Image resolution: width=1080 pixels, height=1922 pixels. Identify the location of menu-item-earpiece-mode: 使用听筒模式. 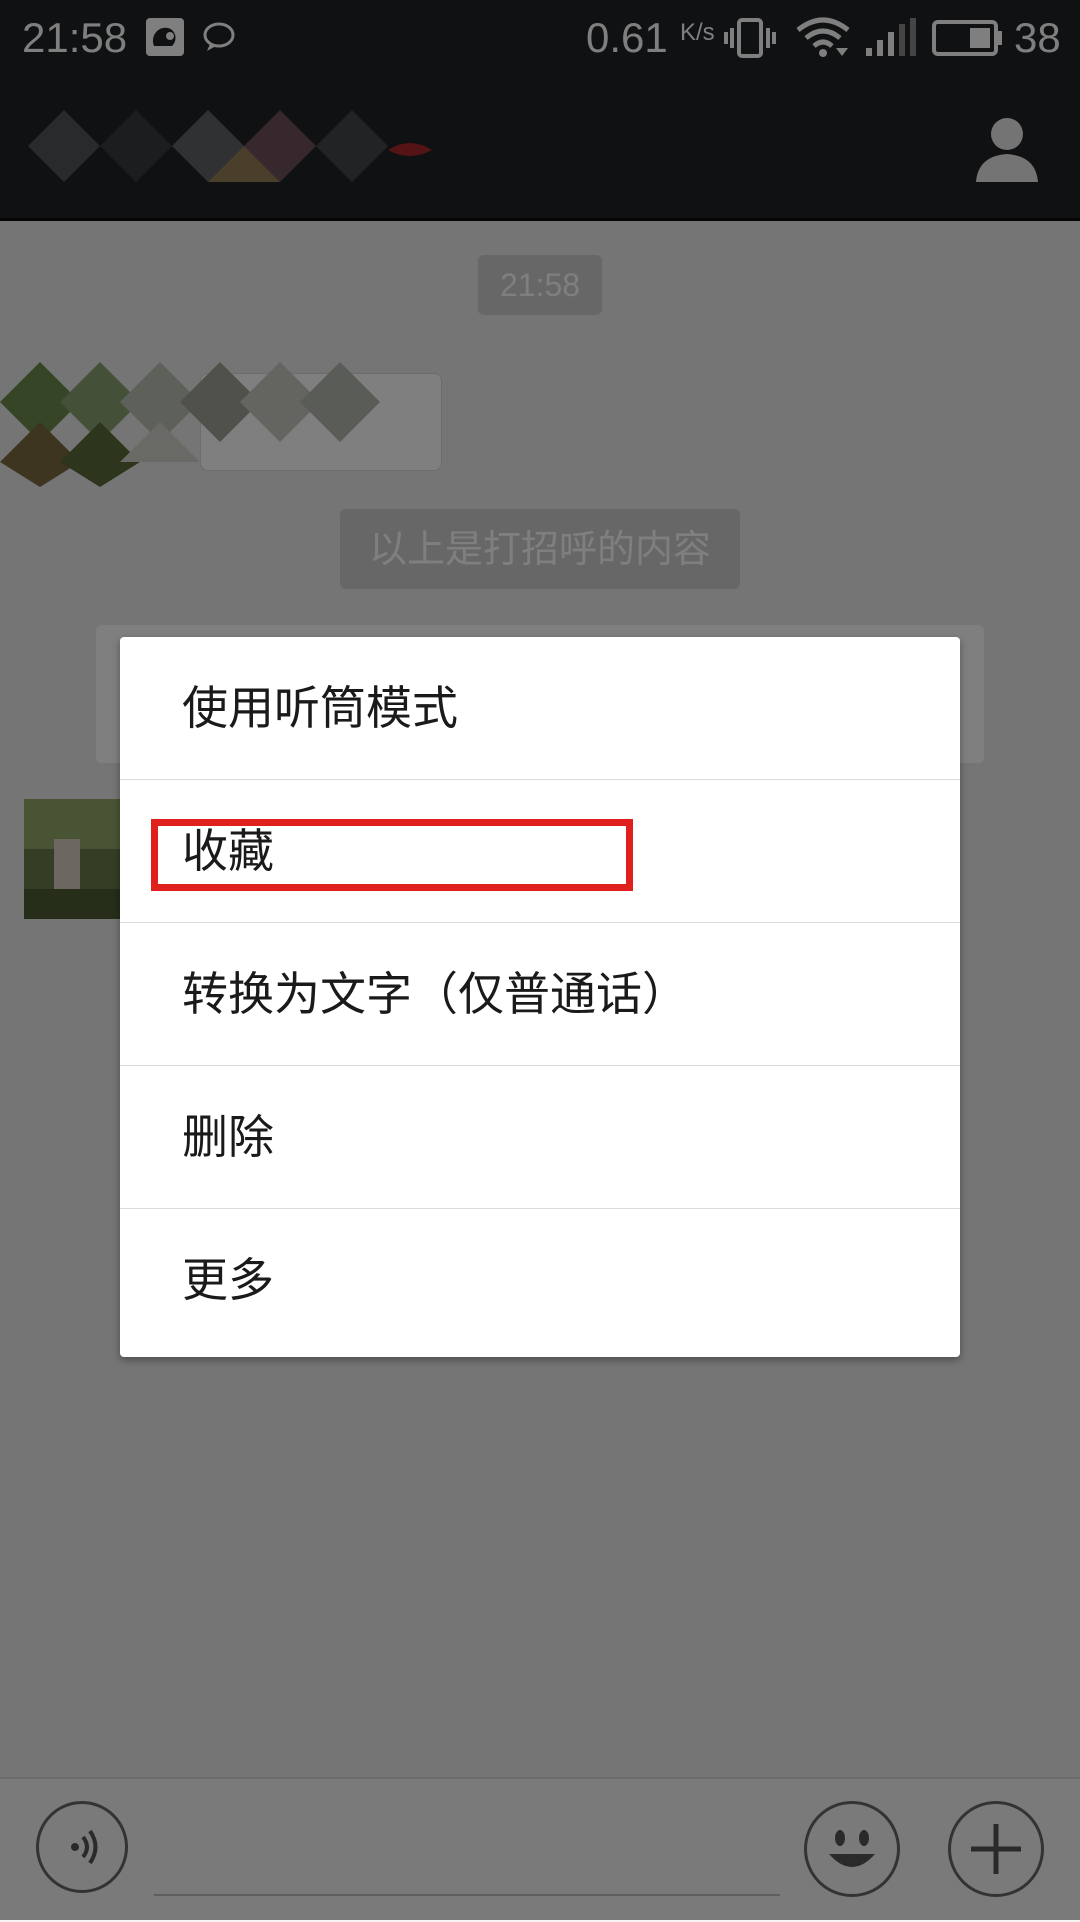
(540, 708).